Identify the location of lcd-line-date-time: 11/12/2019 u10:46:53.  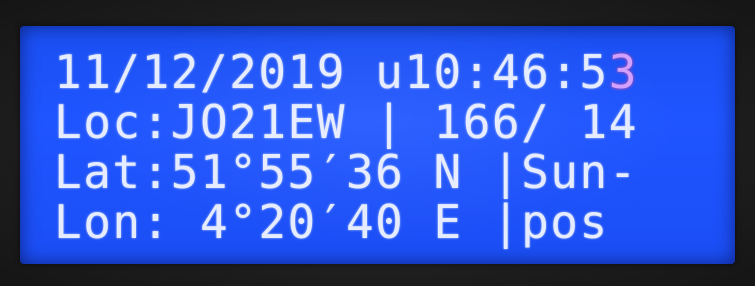
(346, 72).